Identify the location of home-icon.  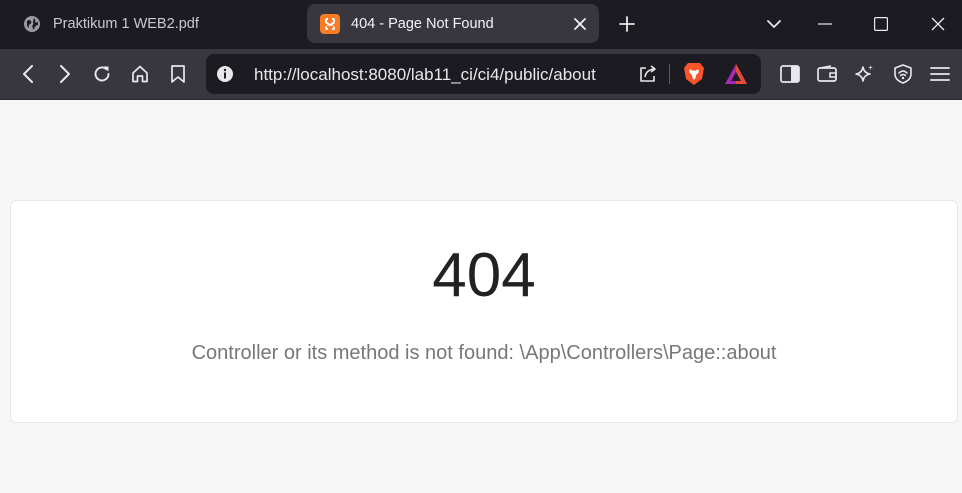
(140, 74).